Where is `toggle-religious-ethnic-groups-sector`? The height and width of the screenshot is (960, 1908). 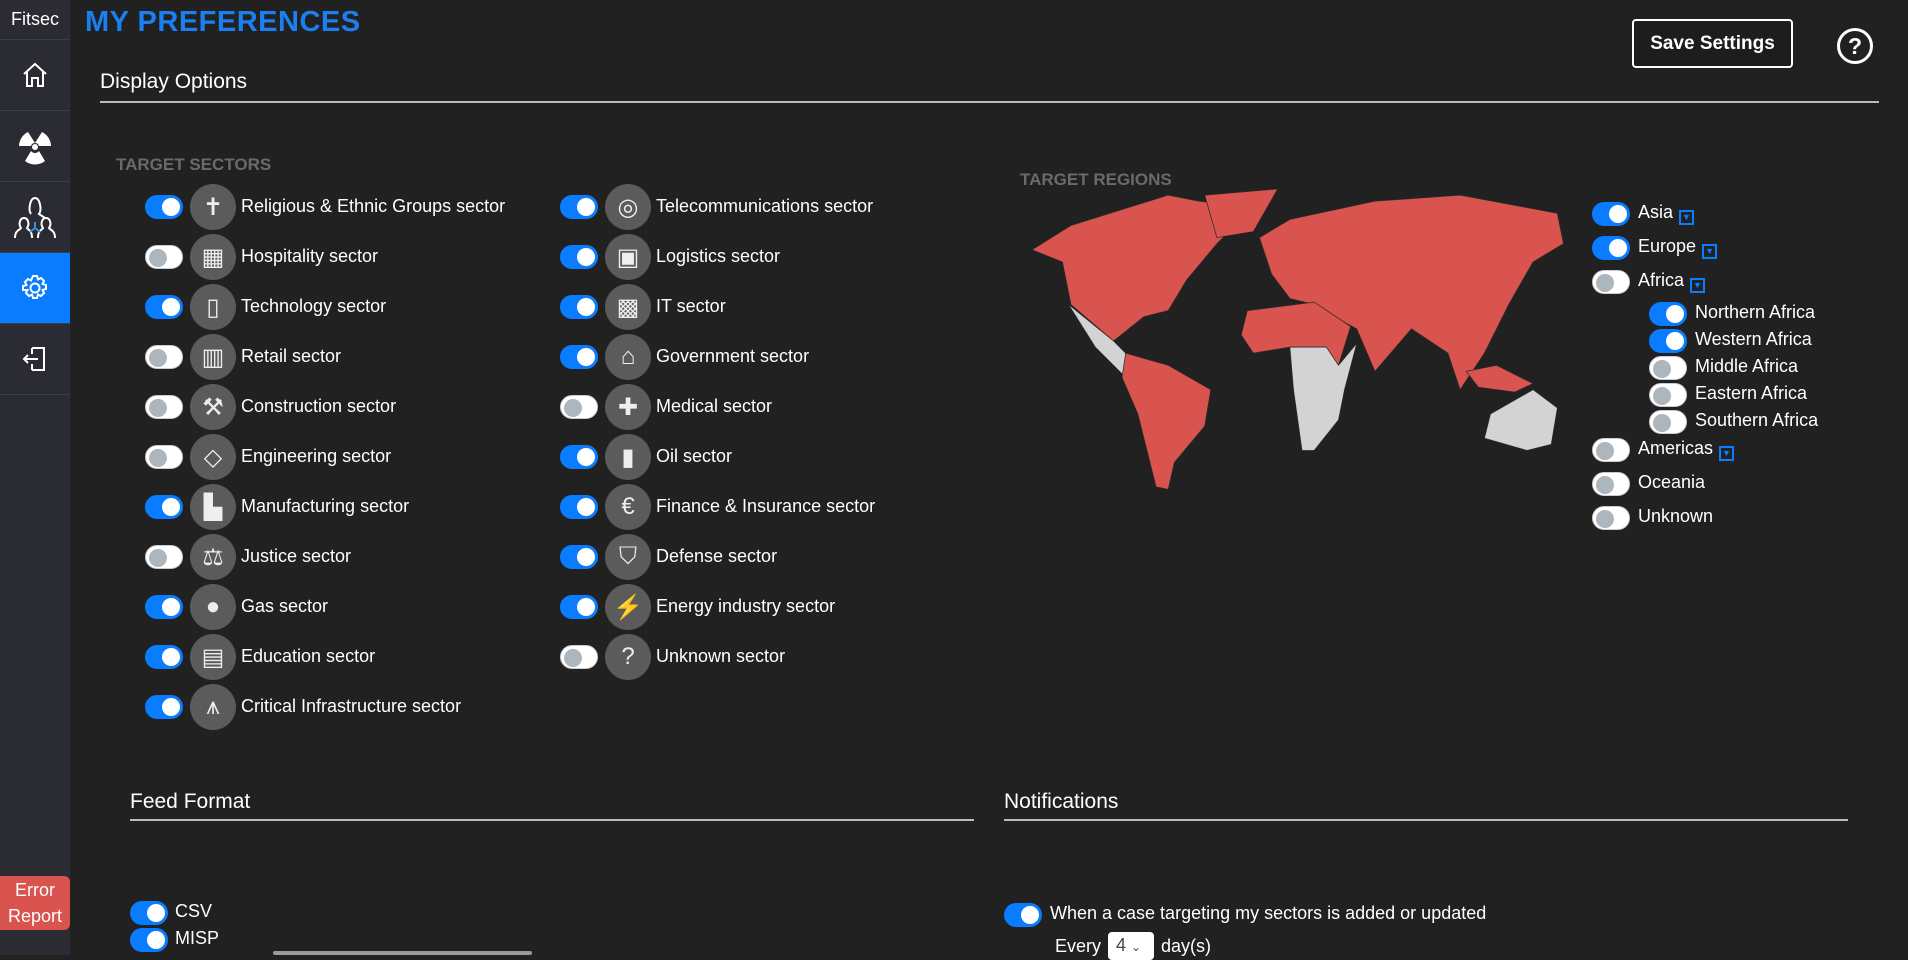 toggle-religious-ethnic-groups-sector is located at coordinates (164, 207).